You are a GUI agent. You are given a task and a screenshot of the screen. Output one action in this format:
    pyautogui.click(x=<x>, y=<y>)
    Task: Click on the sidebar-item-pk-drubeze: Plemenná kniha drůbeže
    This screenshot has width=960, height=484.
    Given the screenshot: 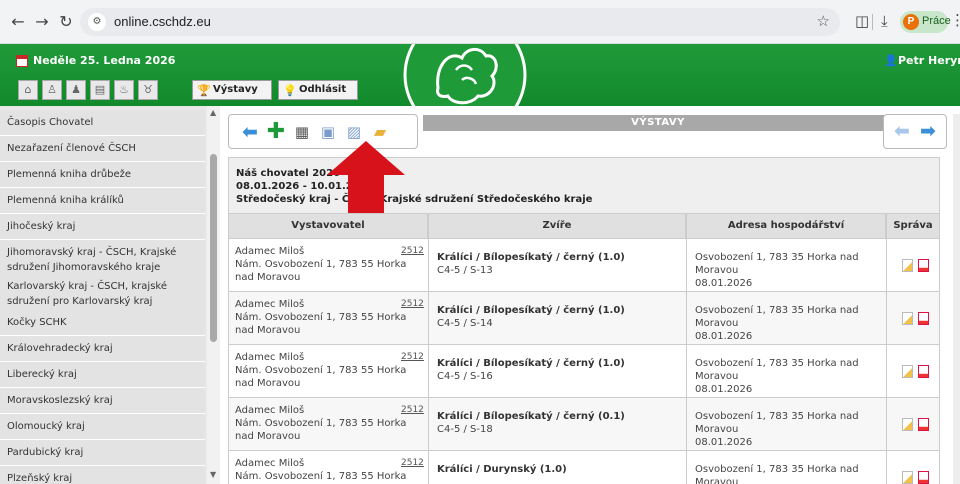 What is the action you would take?
    pyautogui.click(x=102, y=175)
    